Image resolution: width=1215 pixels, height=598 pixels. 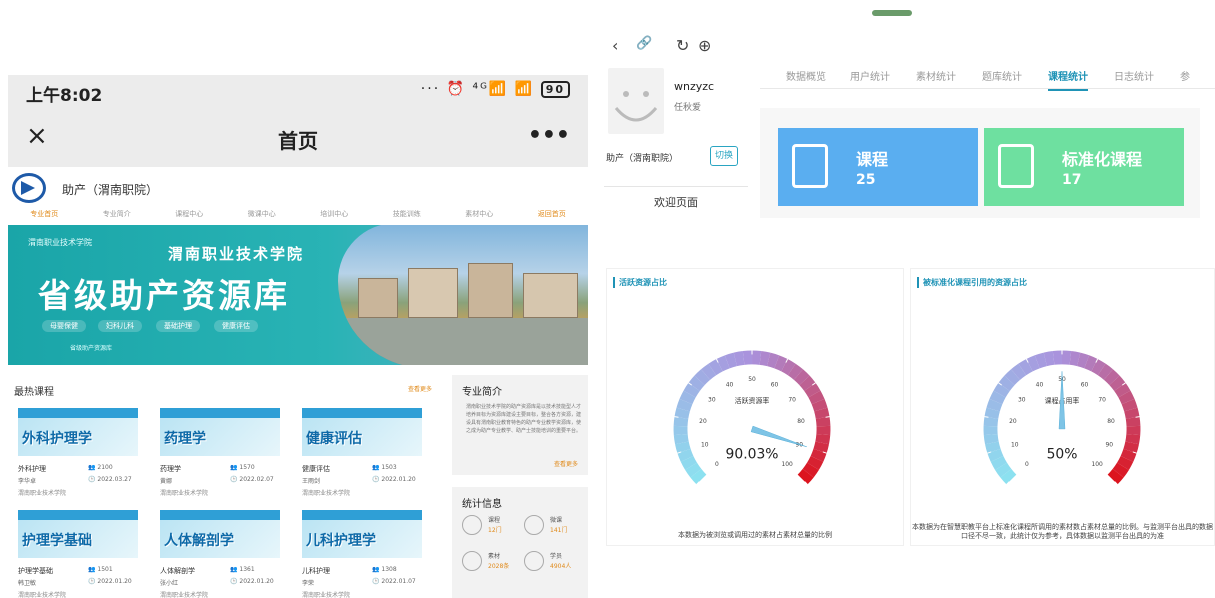 What do you see at coordinates (870, 75) in the screenshot?
I see `tab-user-stats: 用户统计` at bounding box center [870, 75].